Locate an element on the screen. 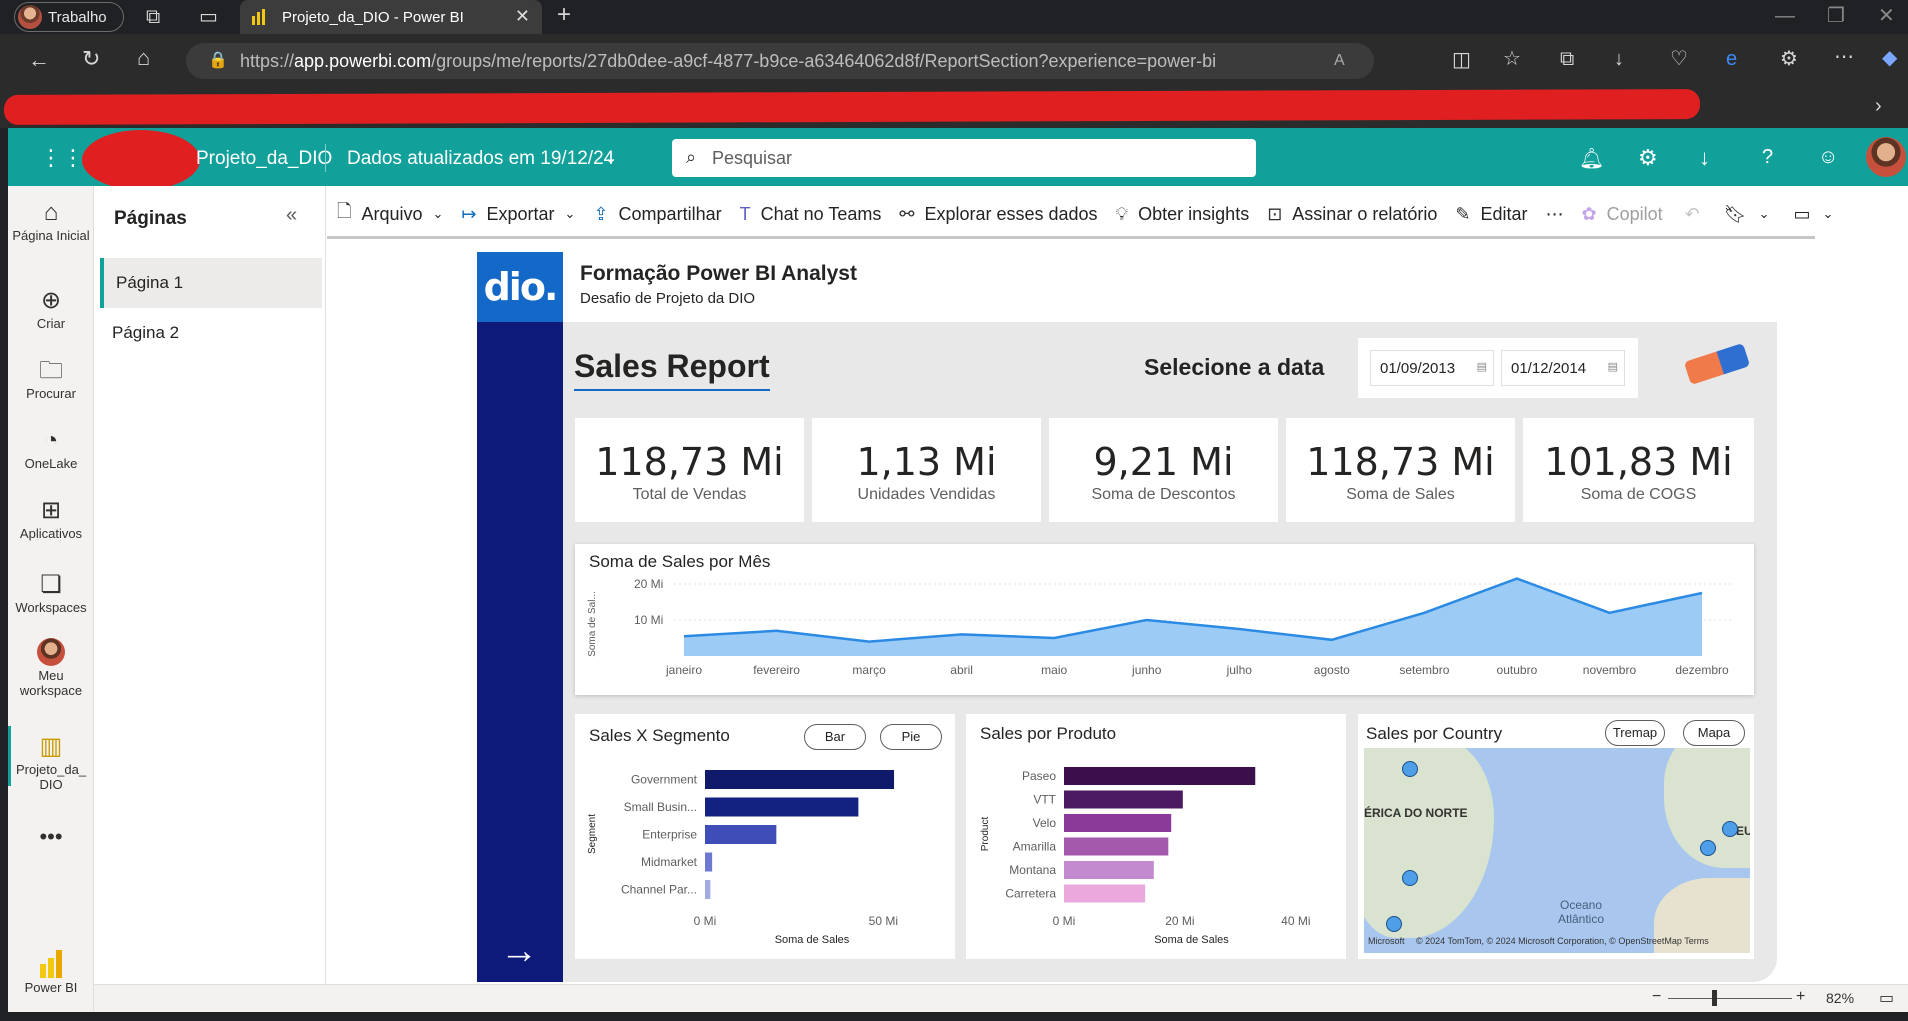 This screenshot has width=1908, height=1021. share-button: ⇪ Compartilhar is located at coordinates (657, 214).